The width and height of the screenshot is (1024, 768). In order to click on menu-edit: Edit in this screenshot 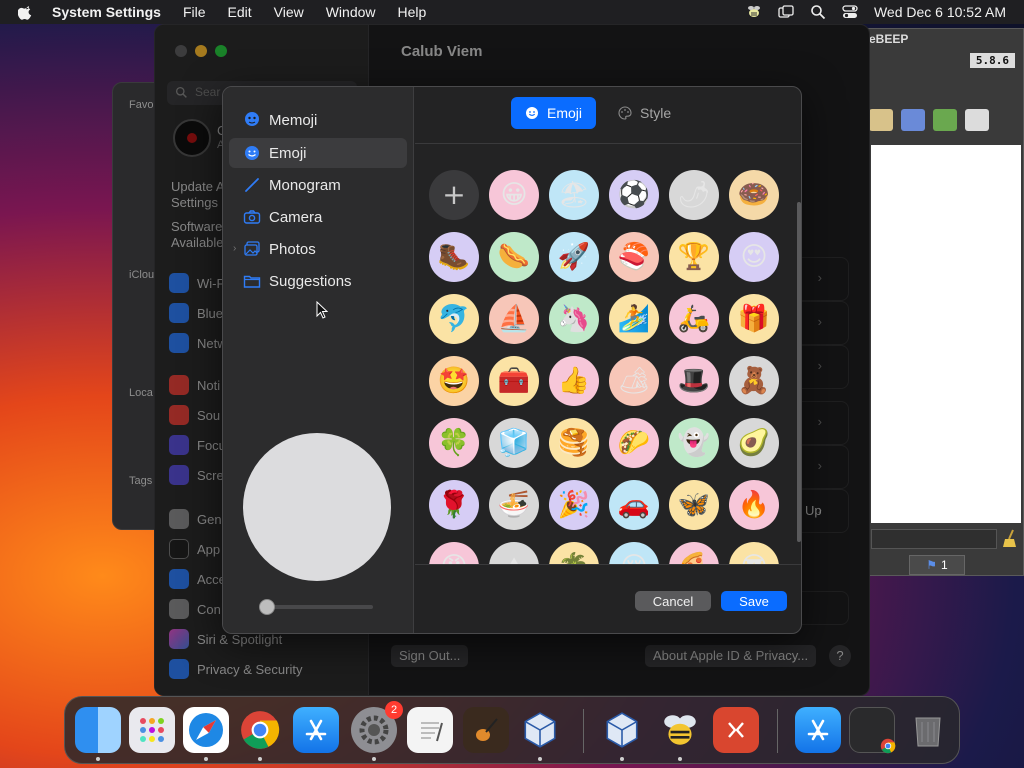, I will do `click(240, 12)`.